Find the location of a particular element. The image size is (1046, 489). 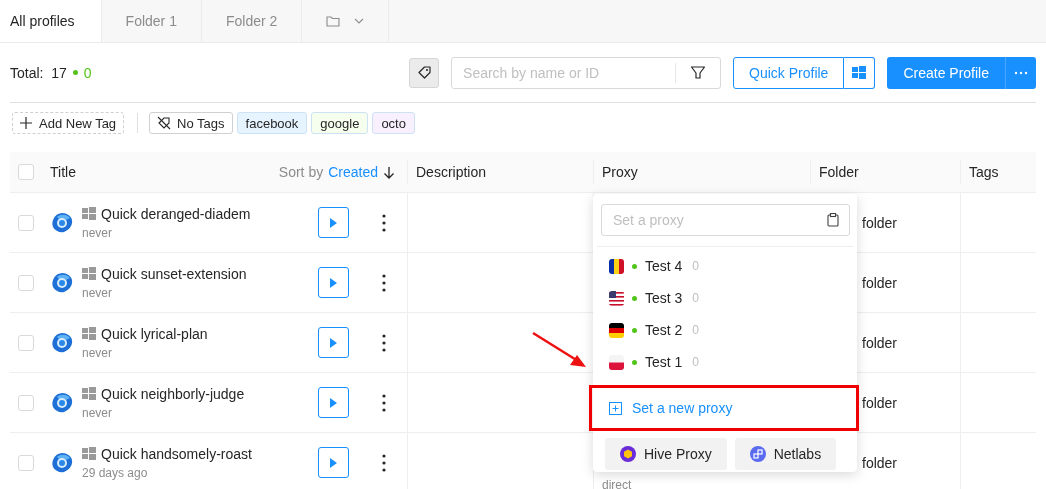

provider-button: Hive Proxy is located at coordinates (666, 454).